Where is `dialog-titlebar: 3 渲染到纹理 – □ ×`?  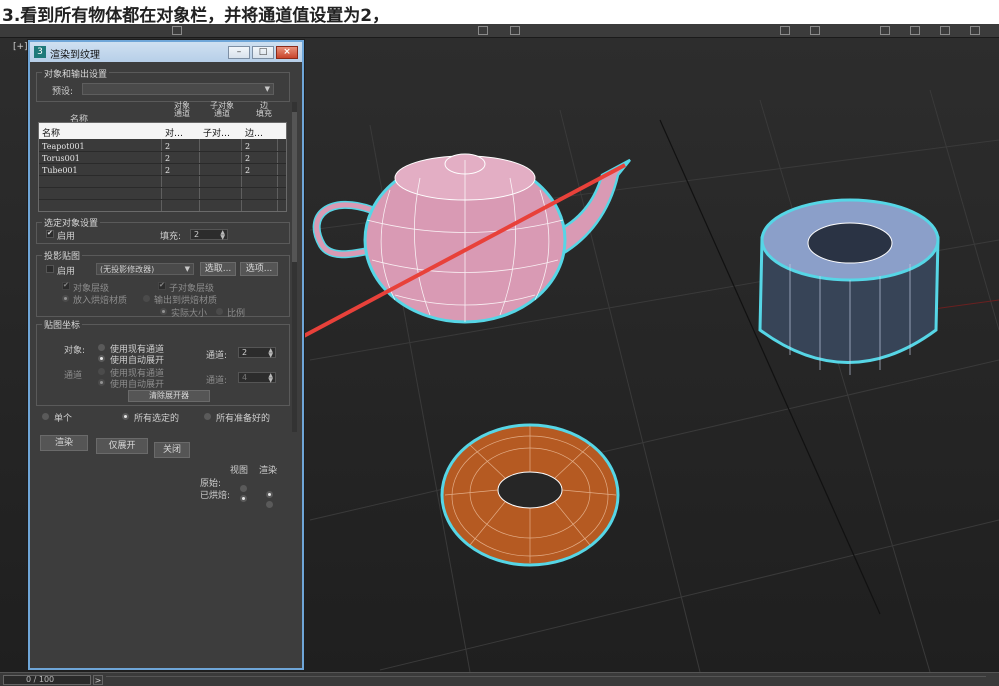 dialog-titlebar: 3 渲染到纹理 – □ × is located at coordinates (166, 52).